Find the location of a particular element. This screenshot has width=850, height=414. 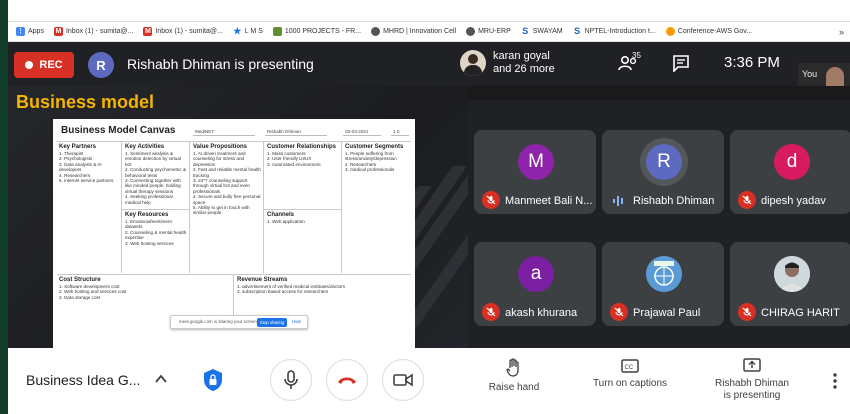

presenting-button: Rishabh Dhiman is presenting is located at coordinates (752, 380).